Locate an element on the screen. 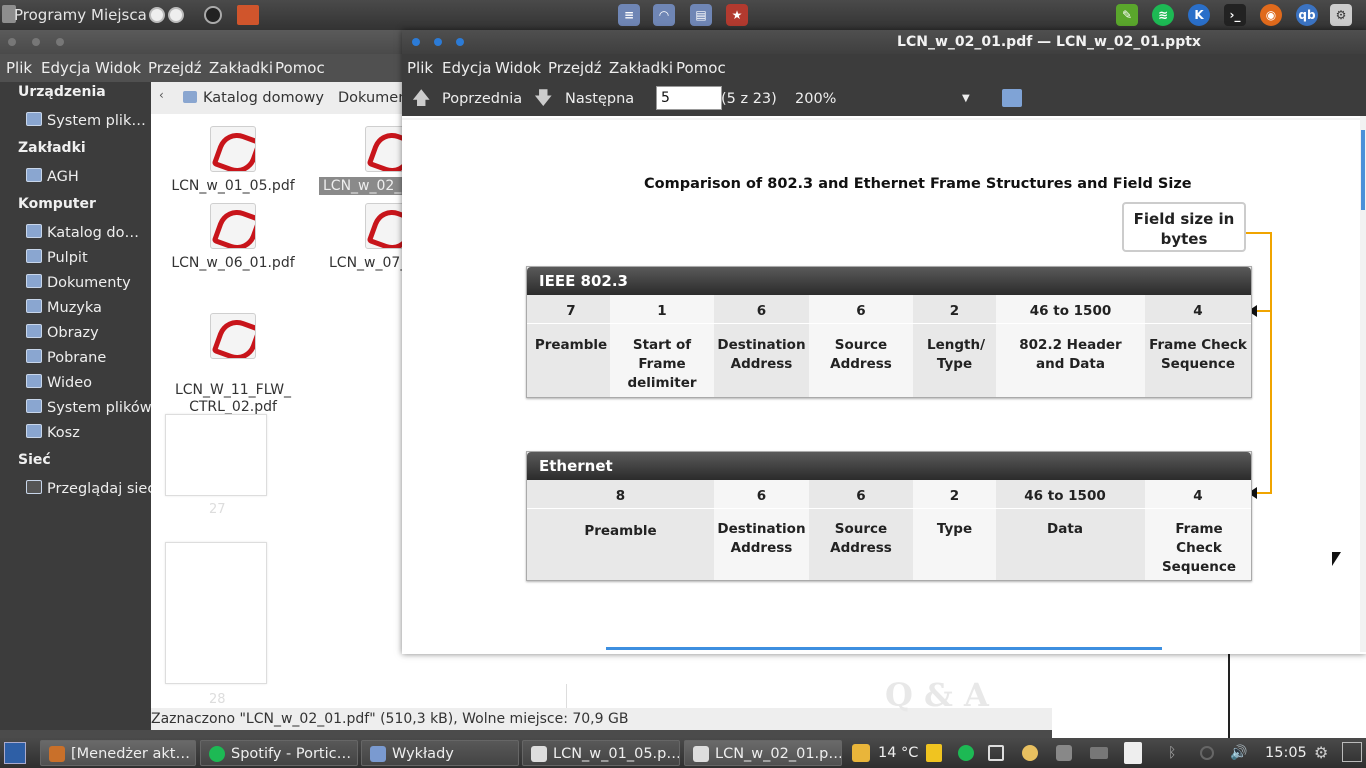 This screenshot has width=1366, height=768. field-cell: Start of Frame delimiter is located at coordinates (662, 364).